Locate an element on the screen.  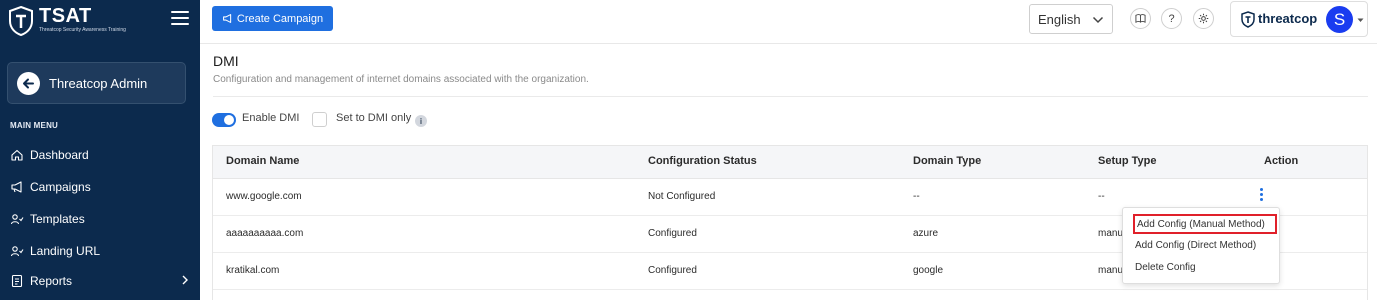
setup-type-cell: -- is located at coordinates (1101, 196).